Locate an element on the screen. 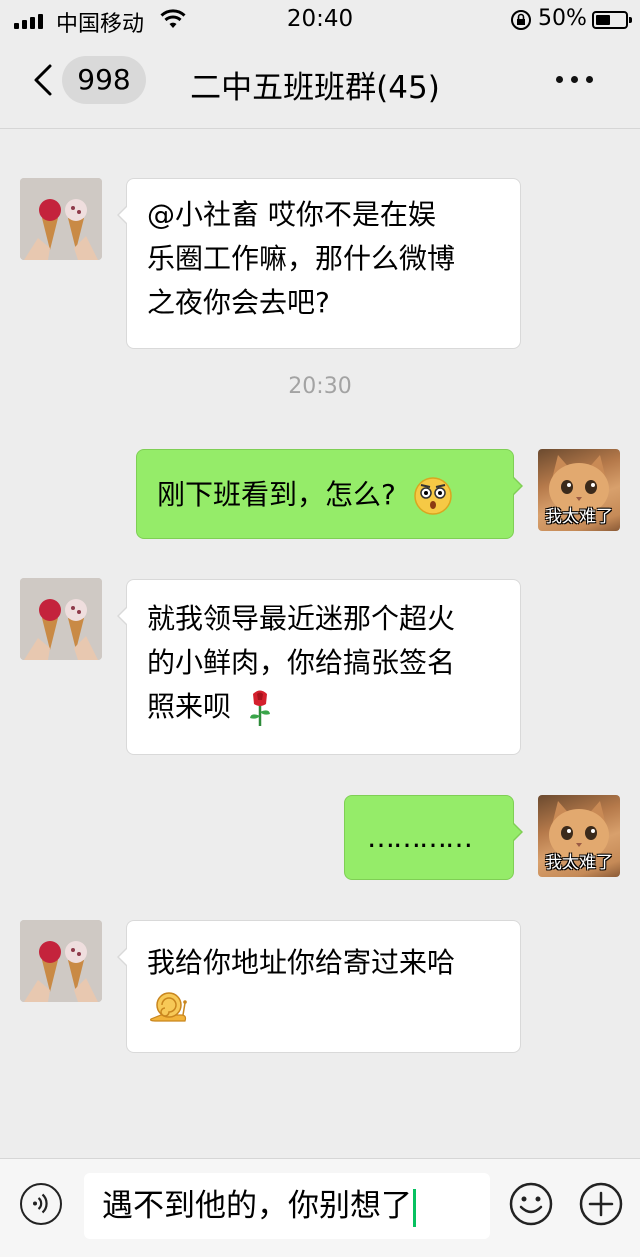 The image size is (640, 1257). orientation-lock-icon is located at coordinates (521, 20).